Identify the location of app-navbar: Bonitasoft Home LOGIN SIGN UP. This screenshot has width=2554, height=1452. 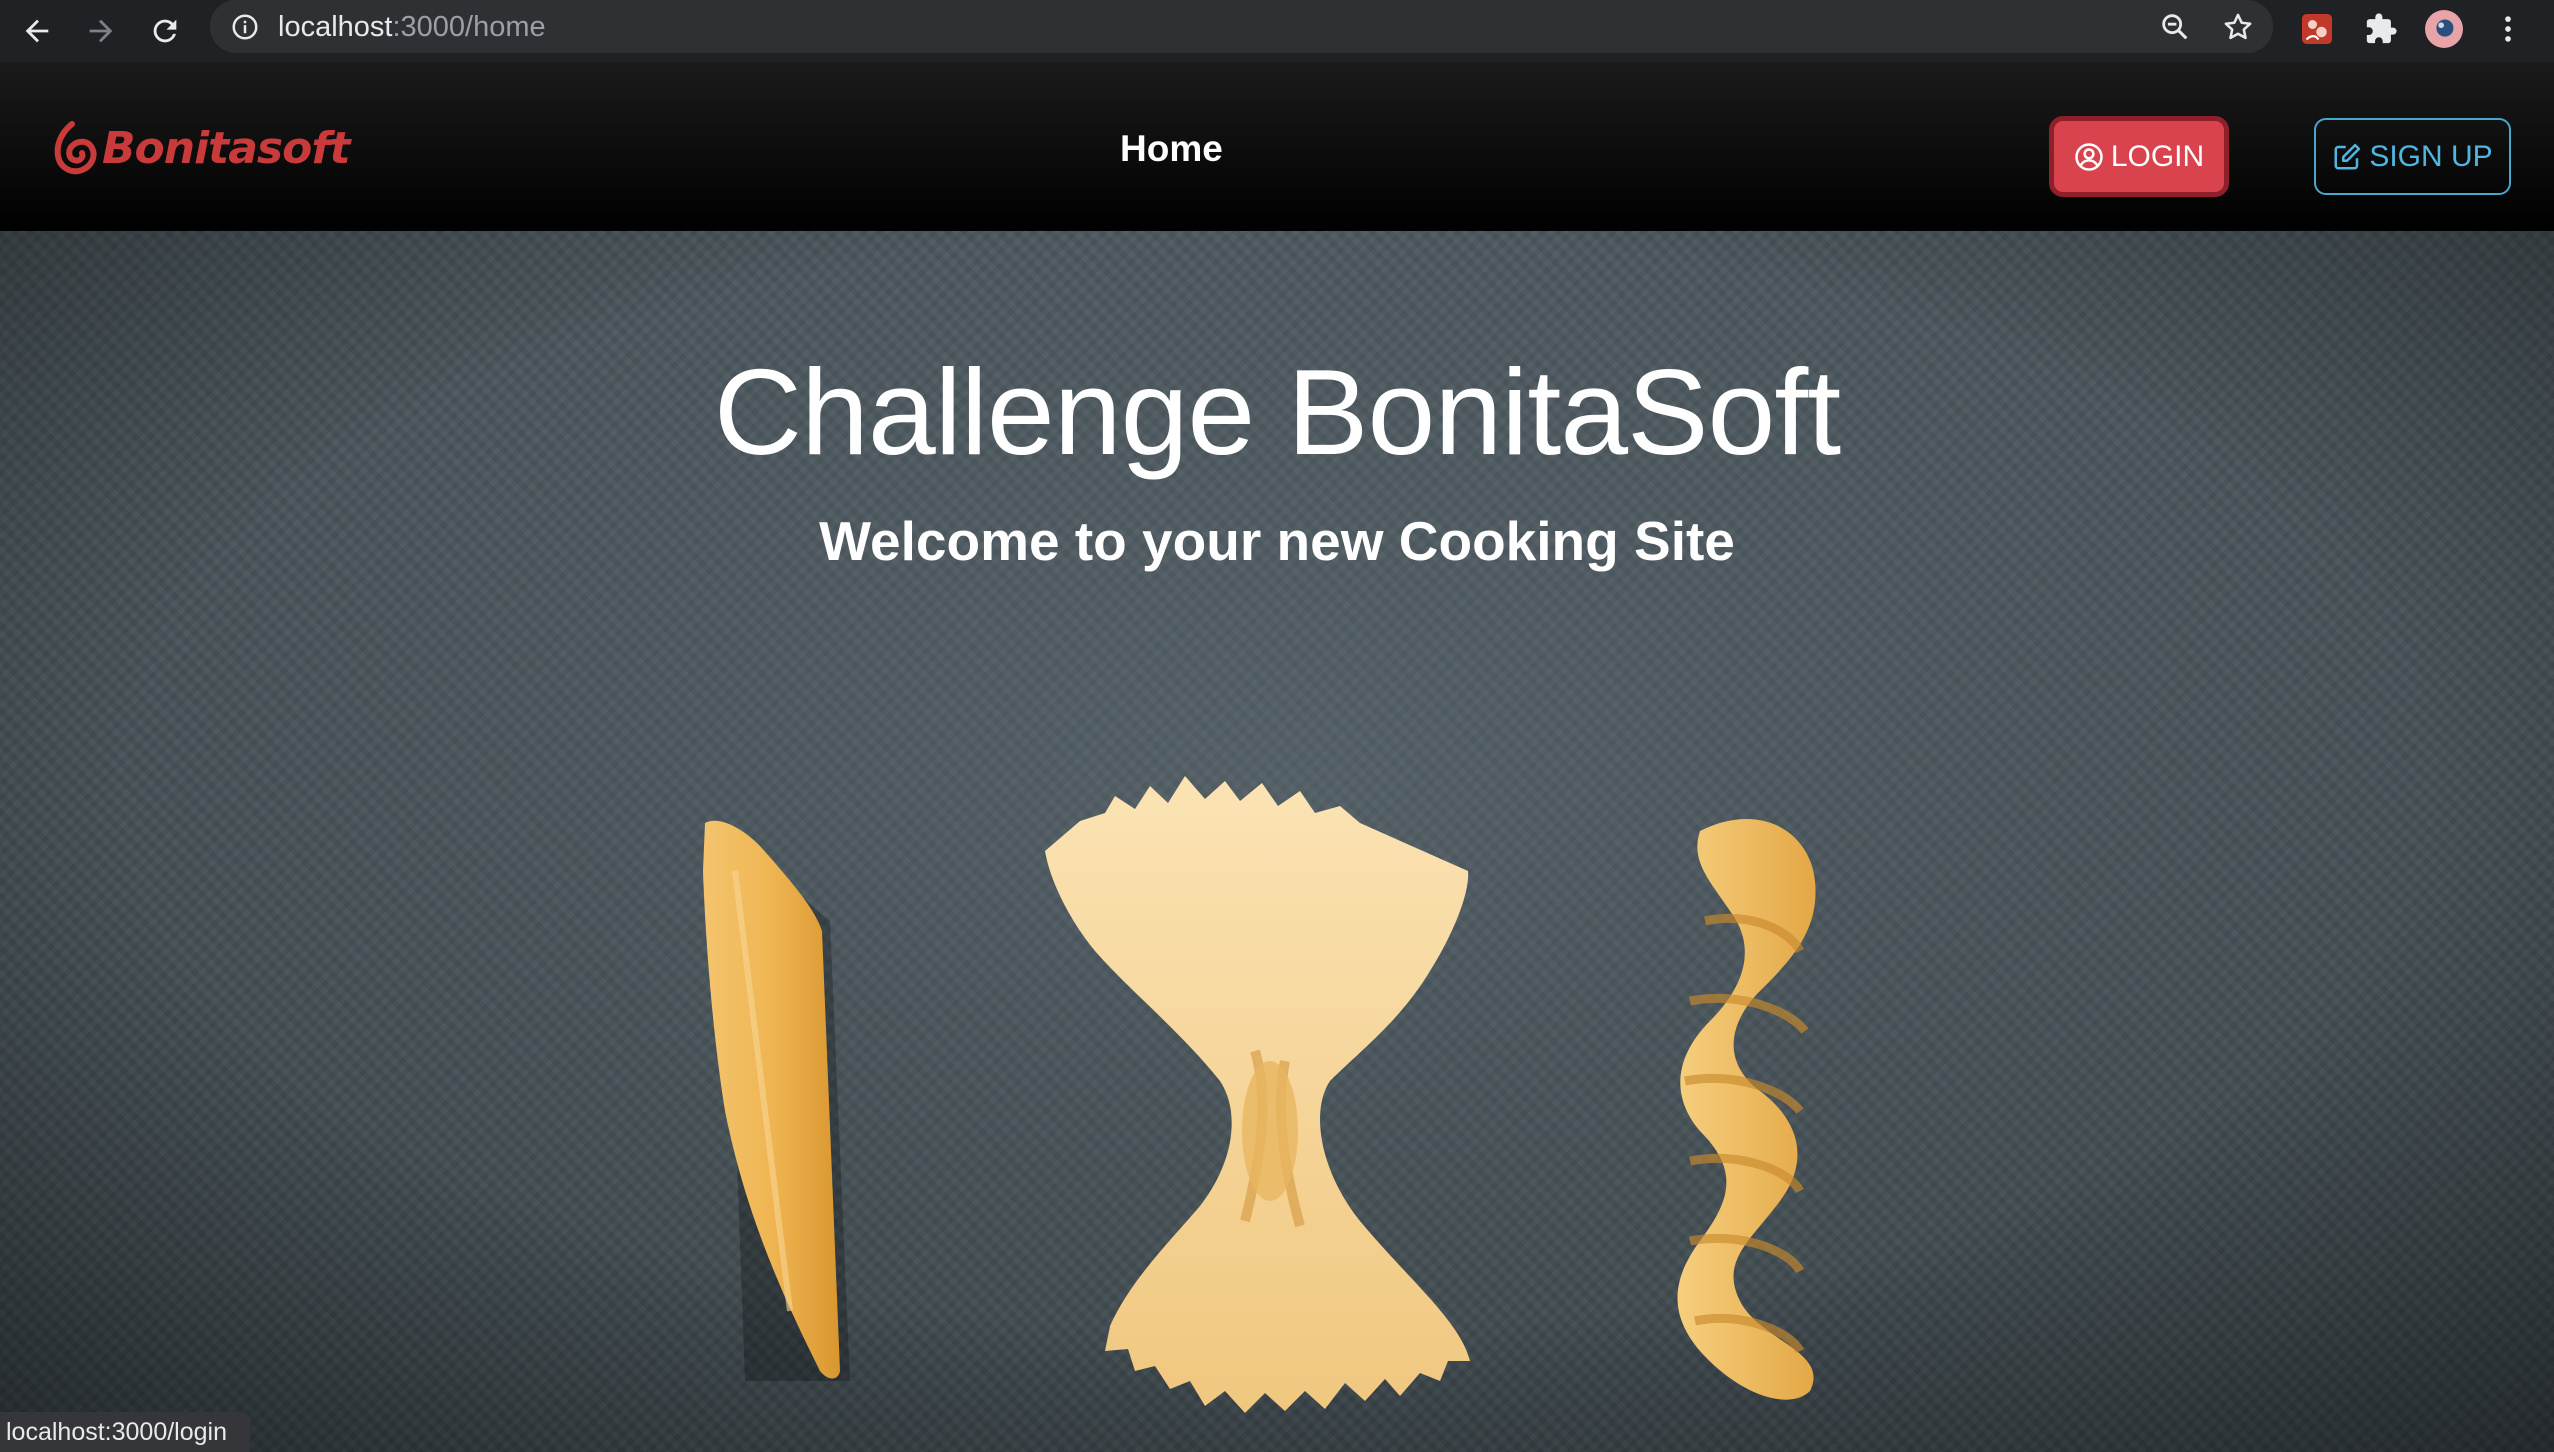
(1277, 146).